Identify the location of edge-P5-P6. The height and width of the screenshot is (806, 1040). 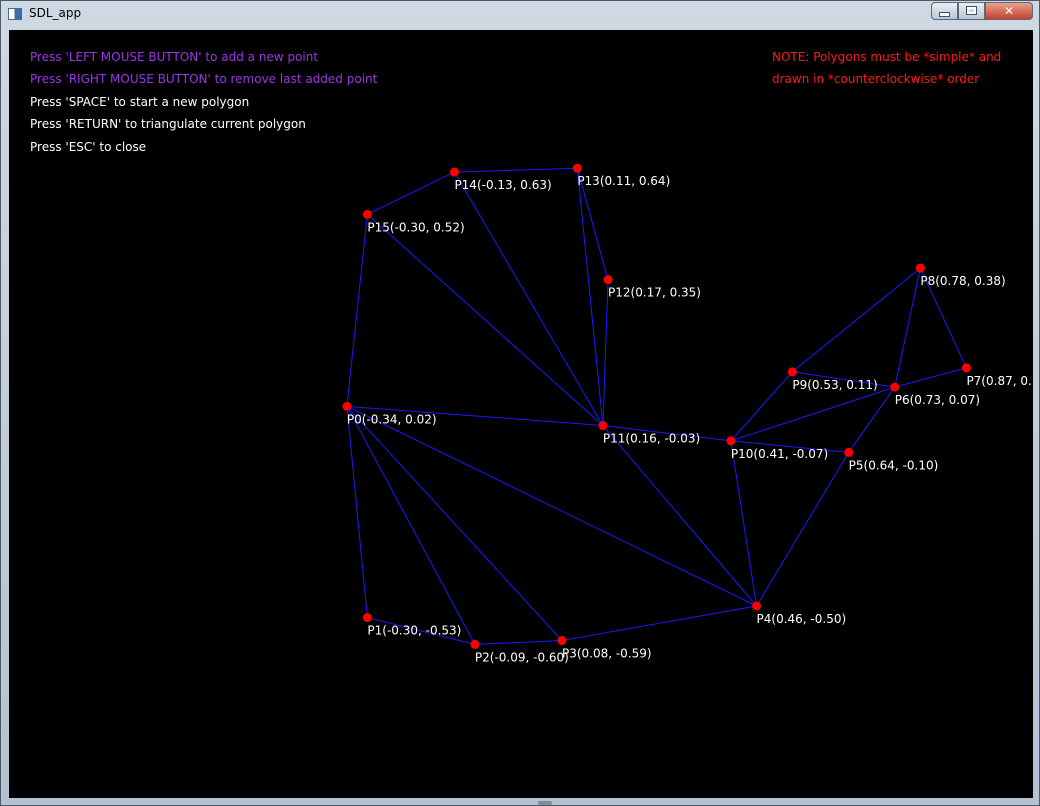
(872, 419).